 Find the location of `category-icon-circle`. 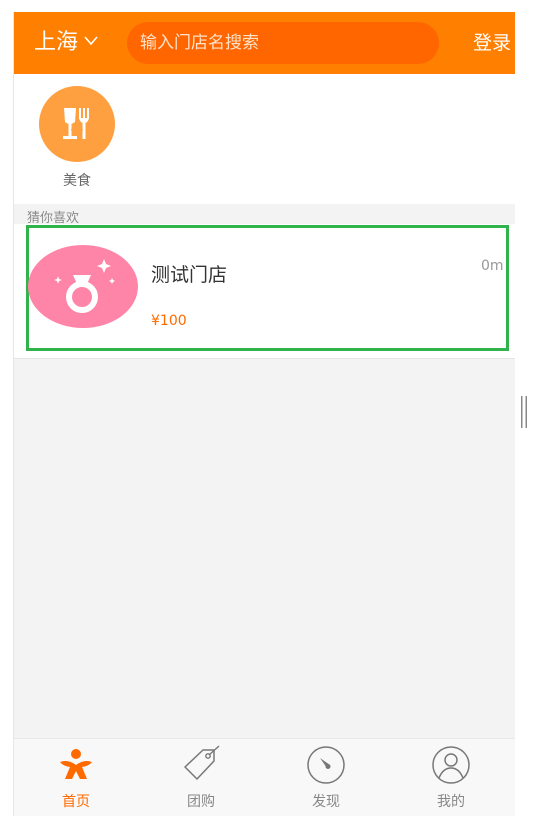

category-icon-circle is located at coordinates (77, 124).